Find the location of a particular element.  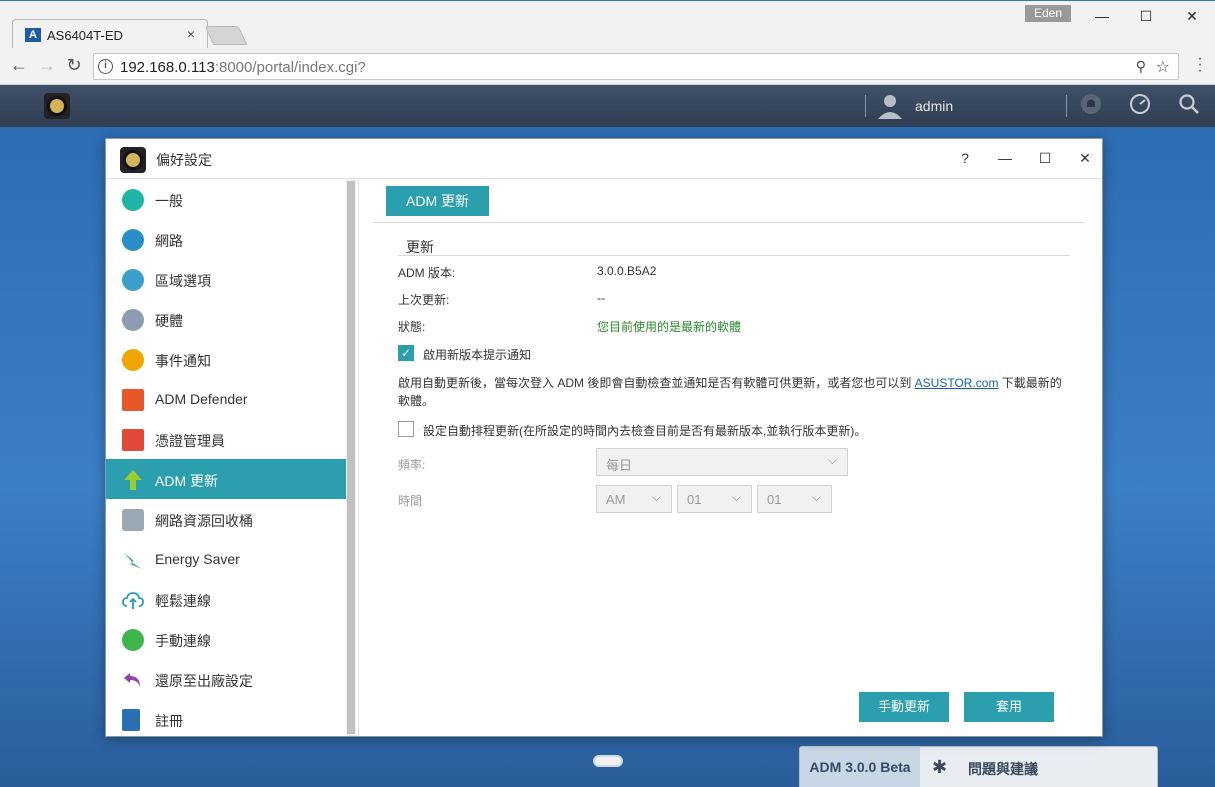

info-widget: ADM 3.0.0 Beta ✱ 問題與建議 is located at coordinates (978, 766).